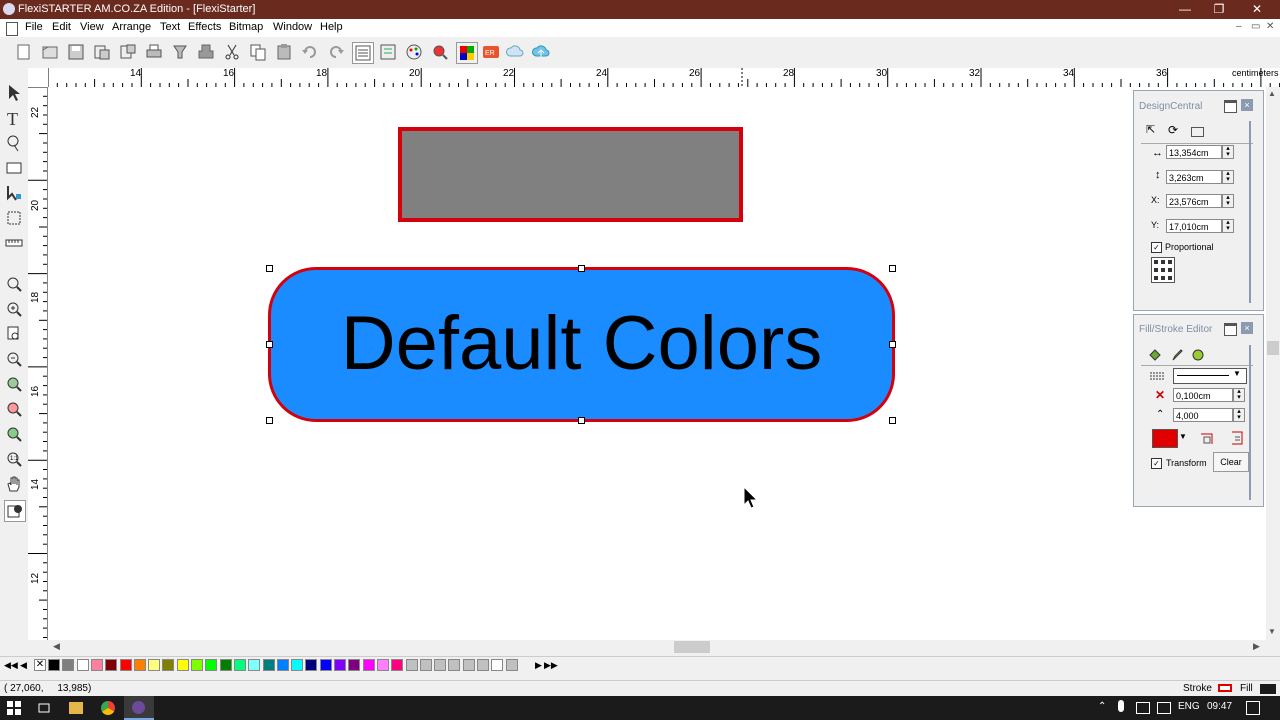 This screenshot has height=720, width=1280. Describe the element at coordinates (14, 218) in the screenshot. I see `crop-tool-icon` at that location.